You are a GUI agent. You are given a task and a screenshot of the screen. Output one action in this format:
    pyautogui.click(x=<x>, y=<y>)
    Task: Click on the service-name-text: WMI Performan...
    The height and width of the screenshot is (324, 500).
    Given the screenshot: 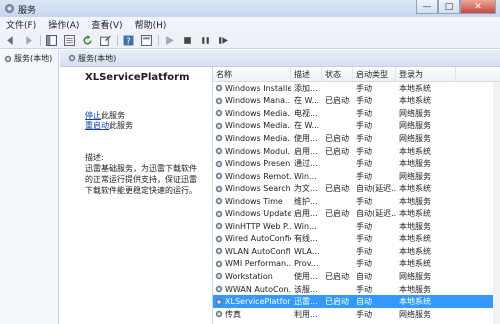 What is the action you would take?
    pyautogui.click(x=258, y=264)
    